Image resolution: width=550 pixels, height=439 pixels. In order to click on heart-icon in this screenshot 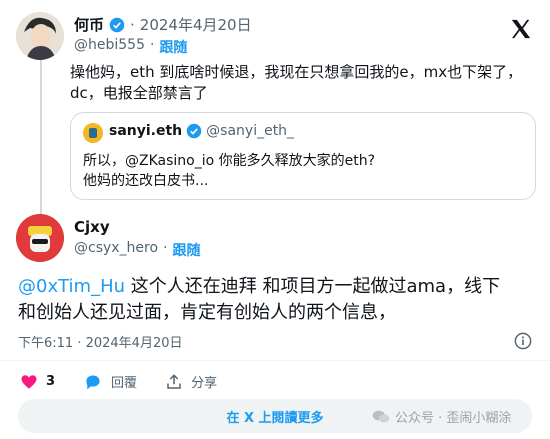, I will do `click(29, 381)`.